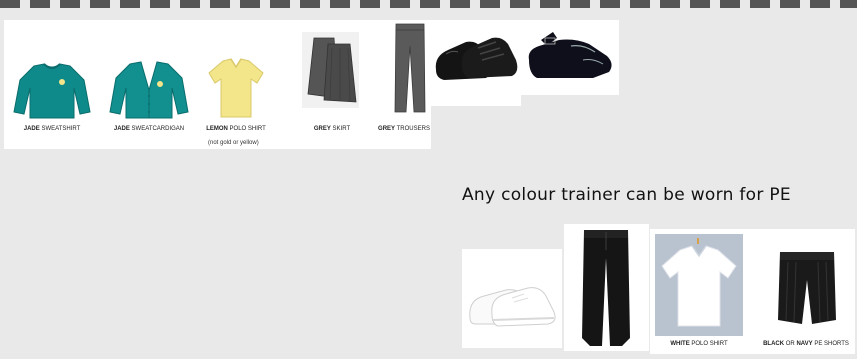 The image size is (857, 359). Describe the element at coordinates (233, 143) in the screenshot. I see `polo-note: (not gold or yellow)` at that location.